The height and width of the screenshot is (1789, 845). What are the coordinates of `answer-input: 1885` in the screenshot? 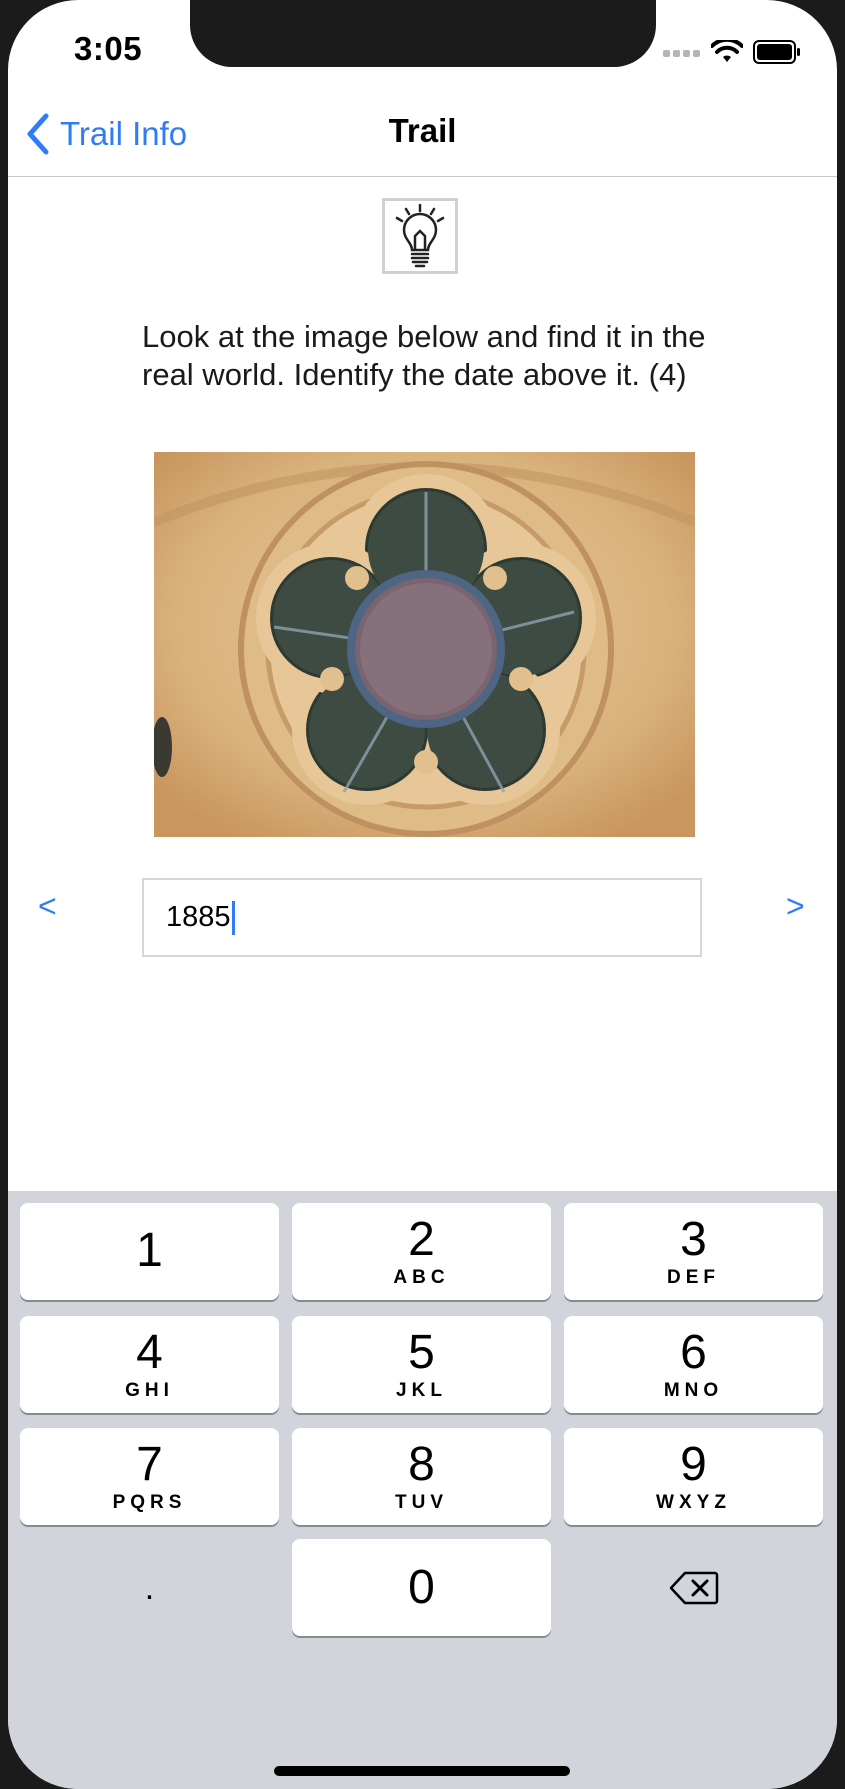 It's located at (422, 917).